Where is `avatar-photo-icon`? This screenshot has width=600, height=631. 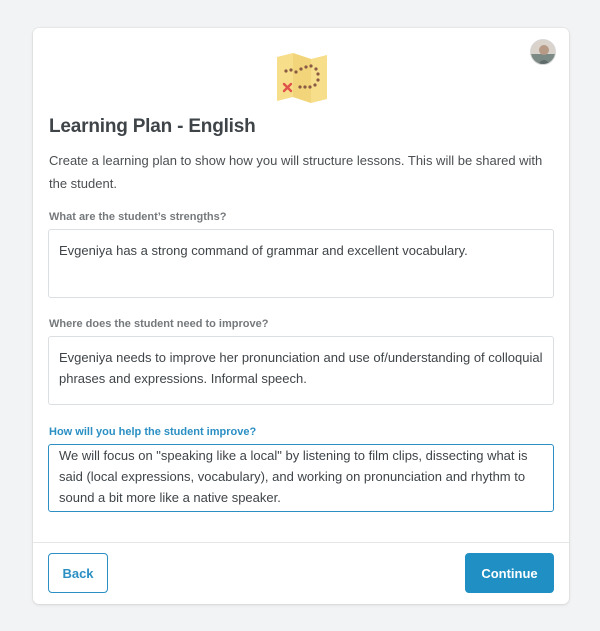
avatar-photo-icon is located at coordinates (543, 52).